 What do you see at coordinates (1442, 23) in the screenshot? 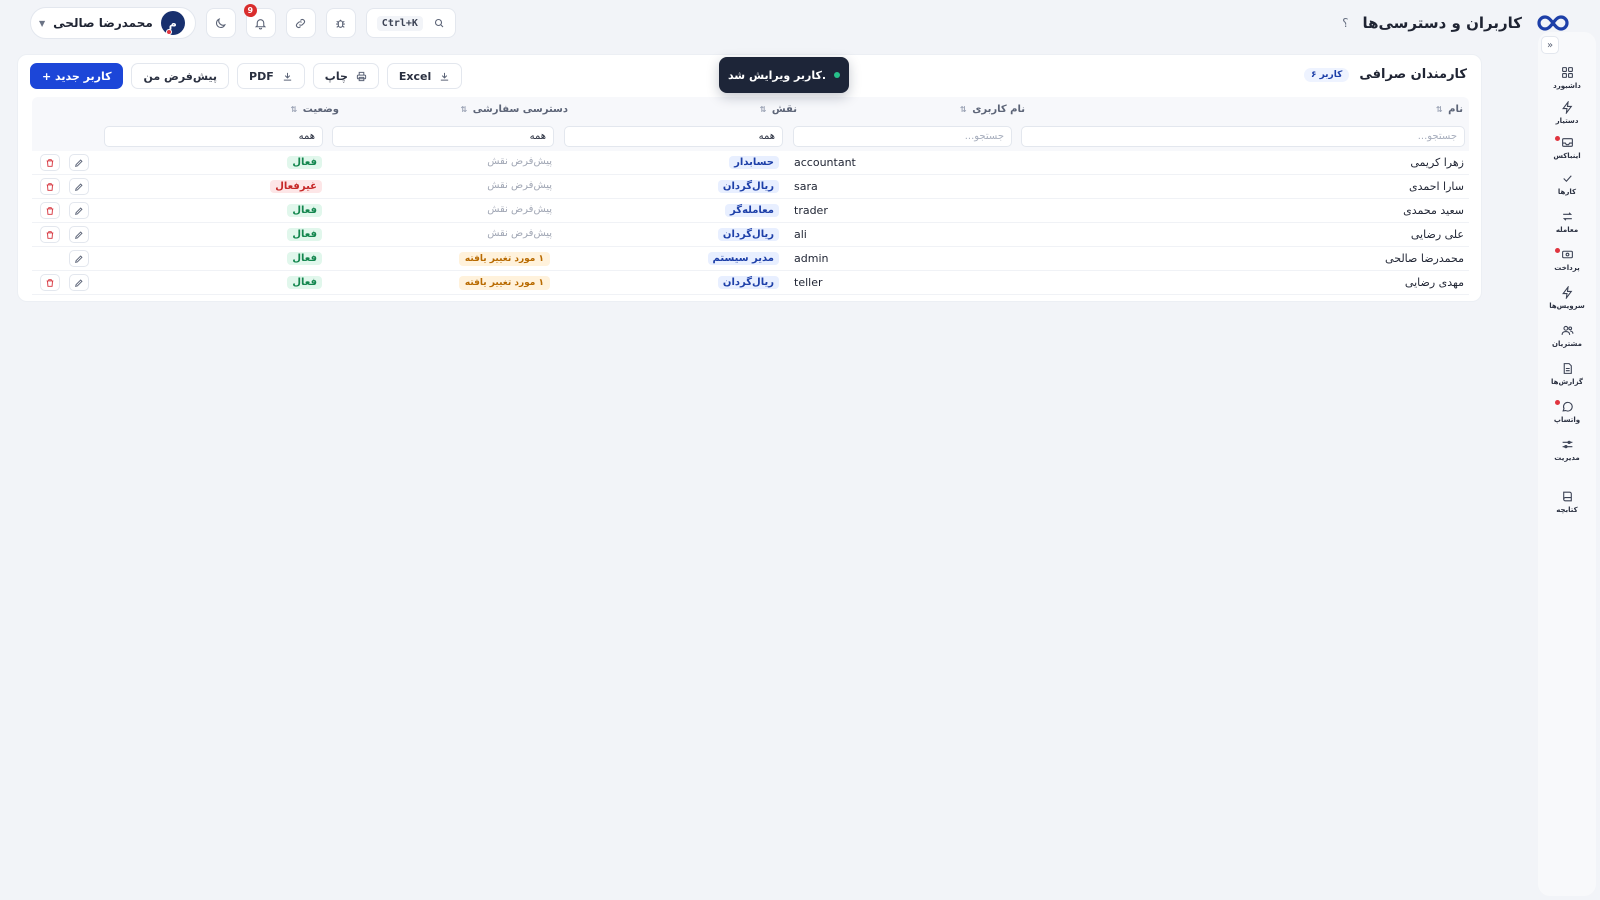
I see `page-title: کاربران و دسترسی‌ها` at bounding box center [1442, 23].